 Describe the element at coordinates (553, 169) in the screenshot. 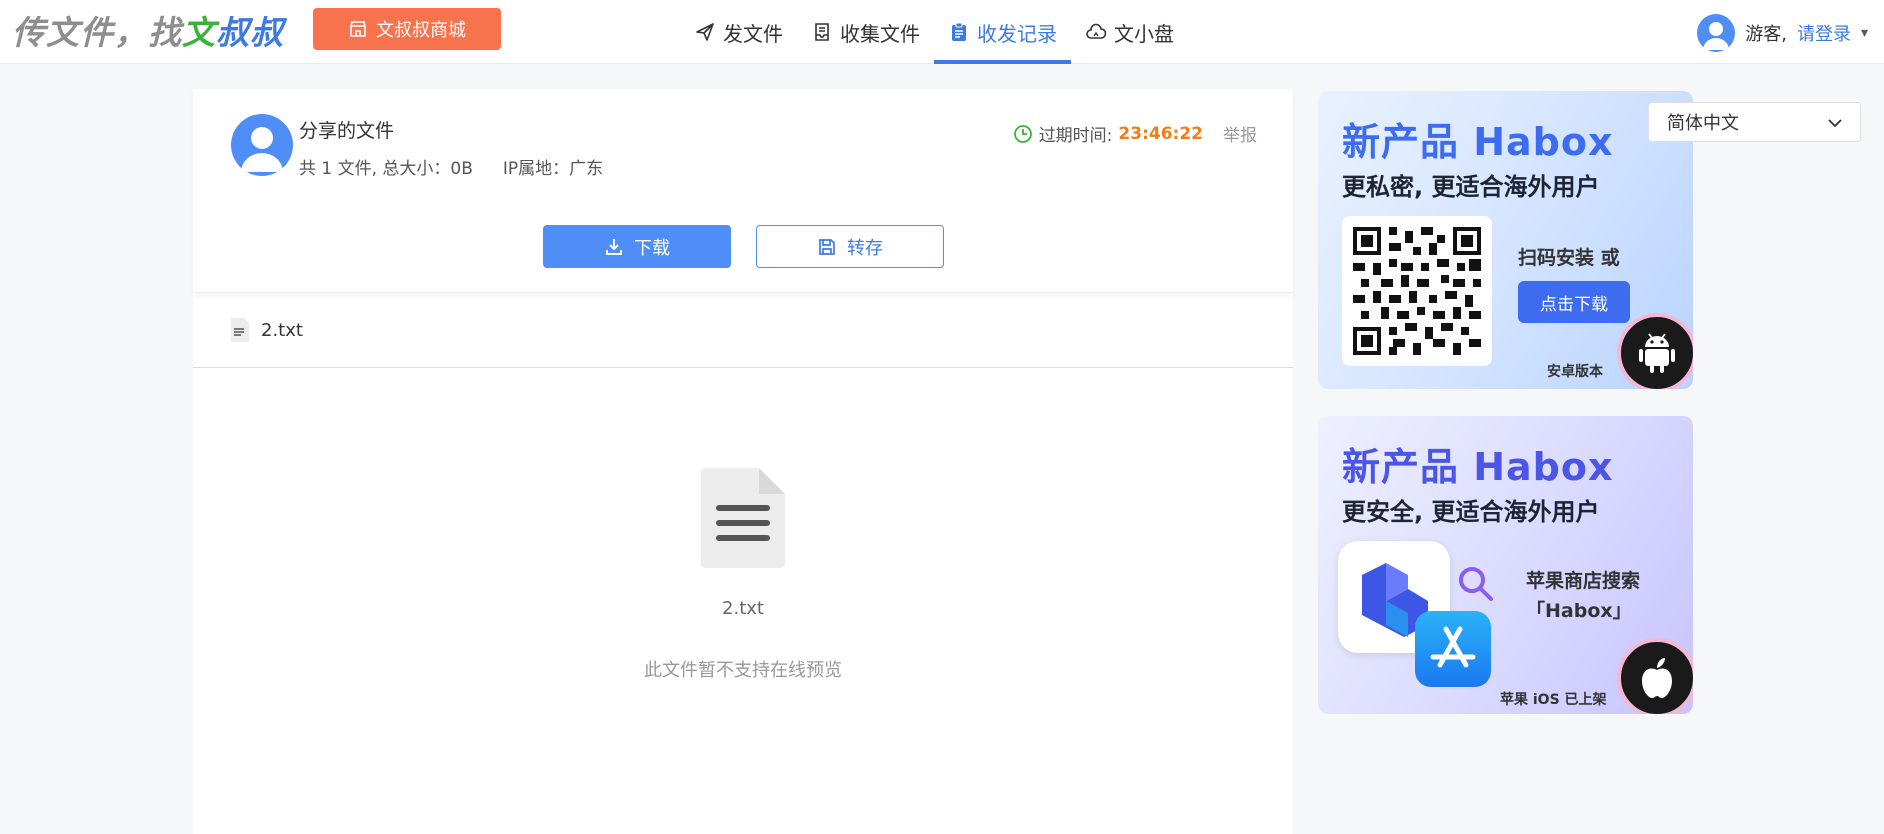

I see `ip-location: IP属地：广东` at that location.